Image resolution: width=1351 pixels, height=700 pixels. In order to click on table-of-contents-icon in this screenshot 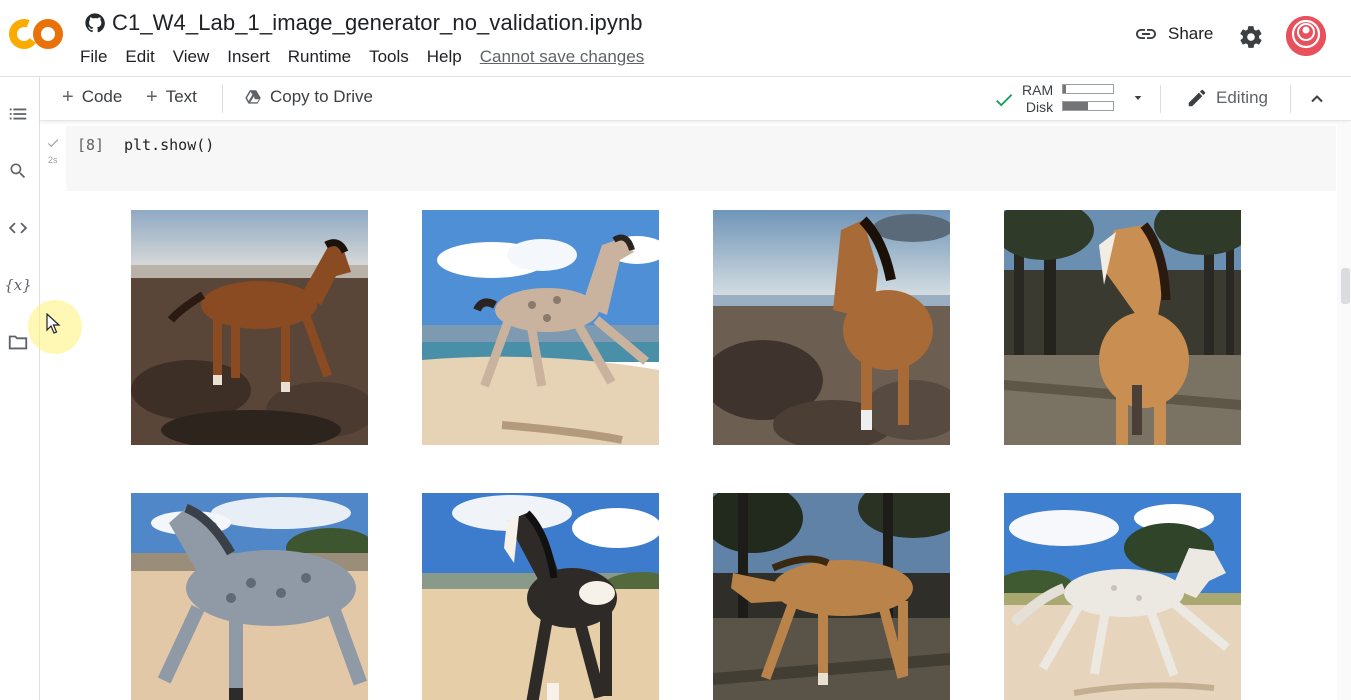, I will do `click(18, 114)`.